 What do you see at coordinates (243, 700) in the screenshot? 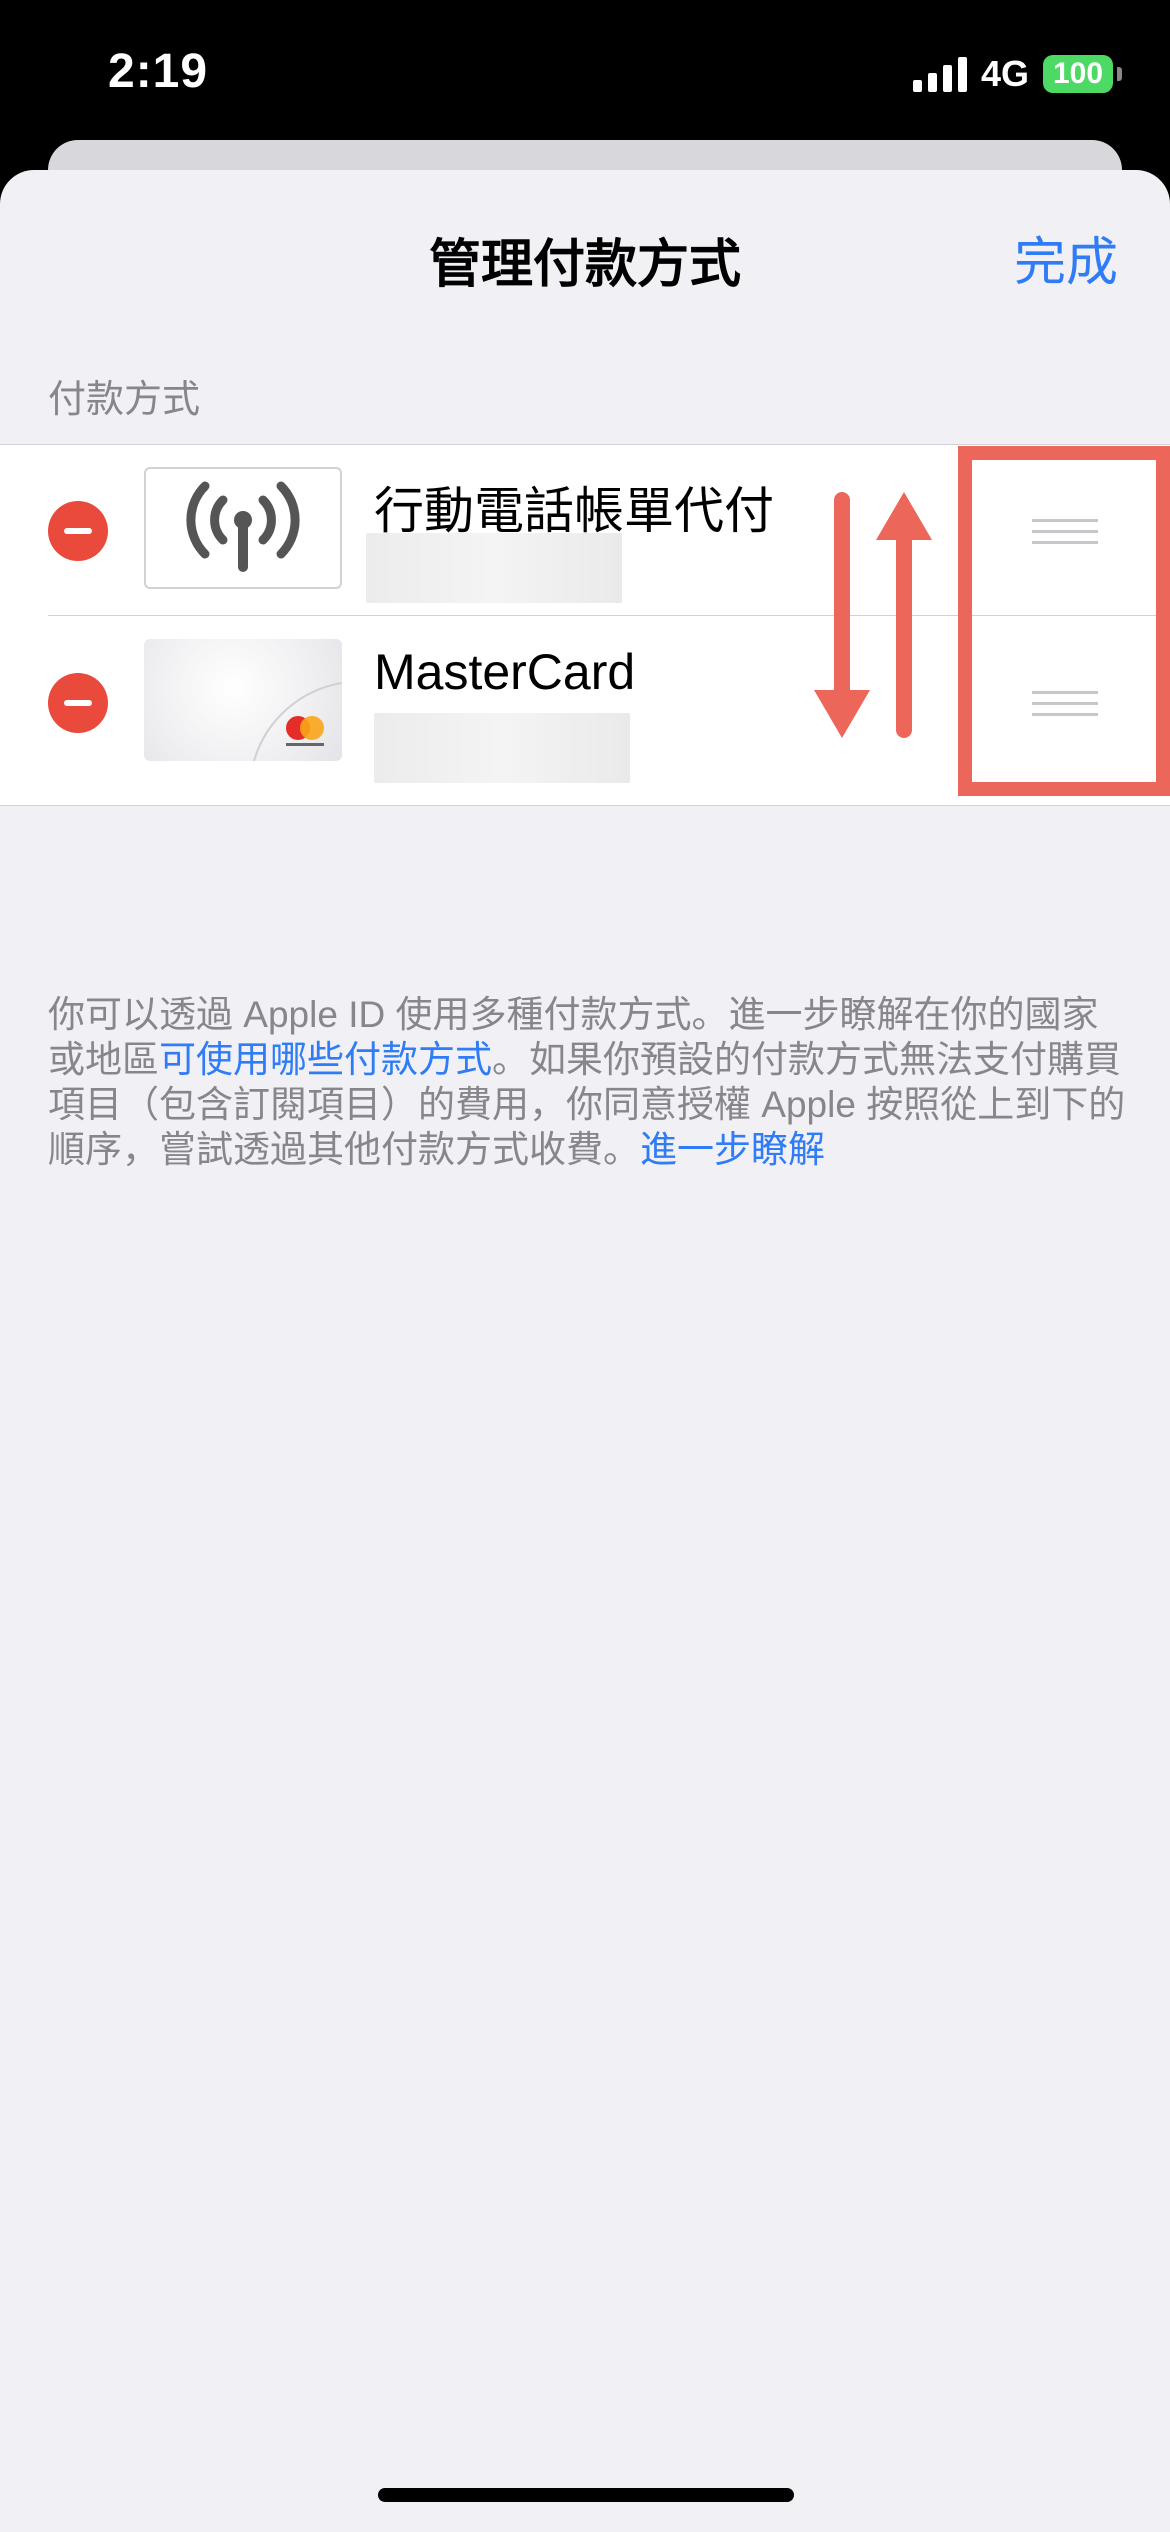
I see `mastercard-thumbnail` at bounding box center [243, 700].